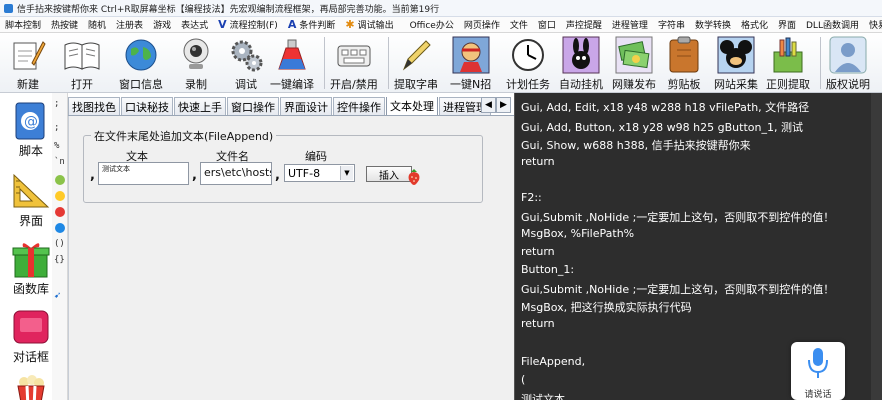  I want to click on toolbar-separator, so click(820, 63).